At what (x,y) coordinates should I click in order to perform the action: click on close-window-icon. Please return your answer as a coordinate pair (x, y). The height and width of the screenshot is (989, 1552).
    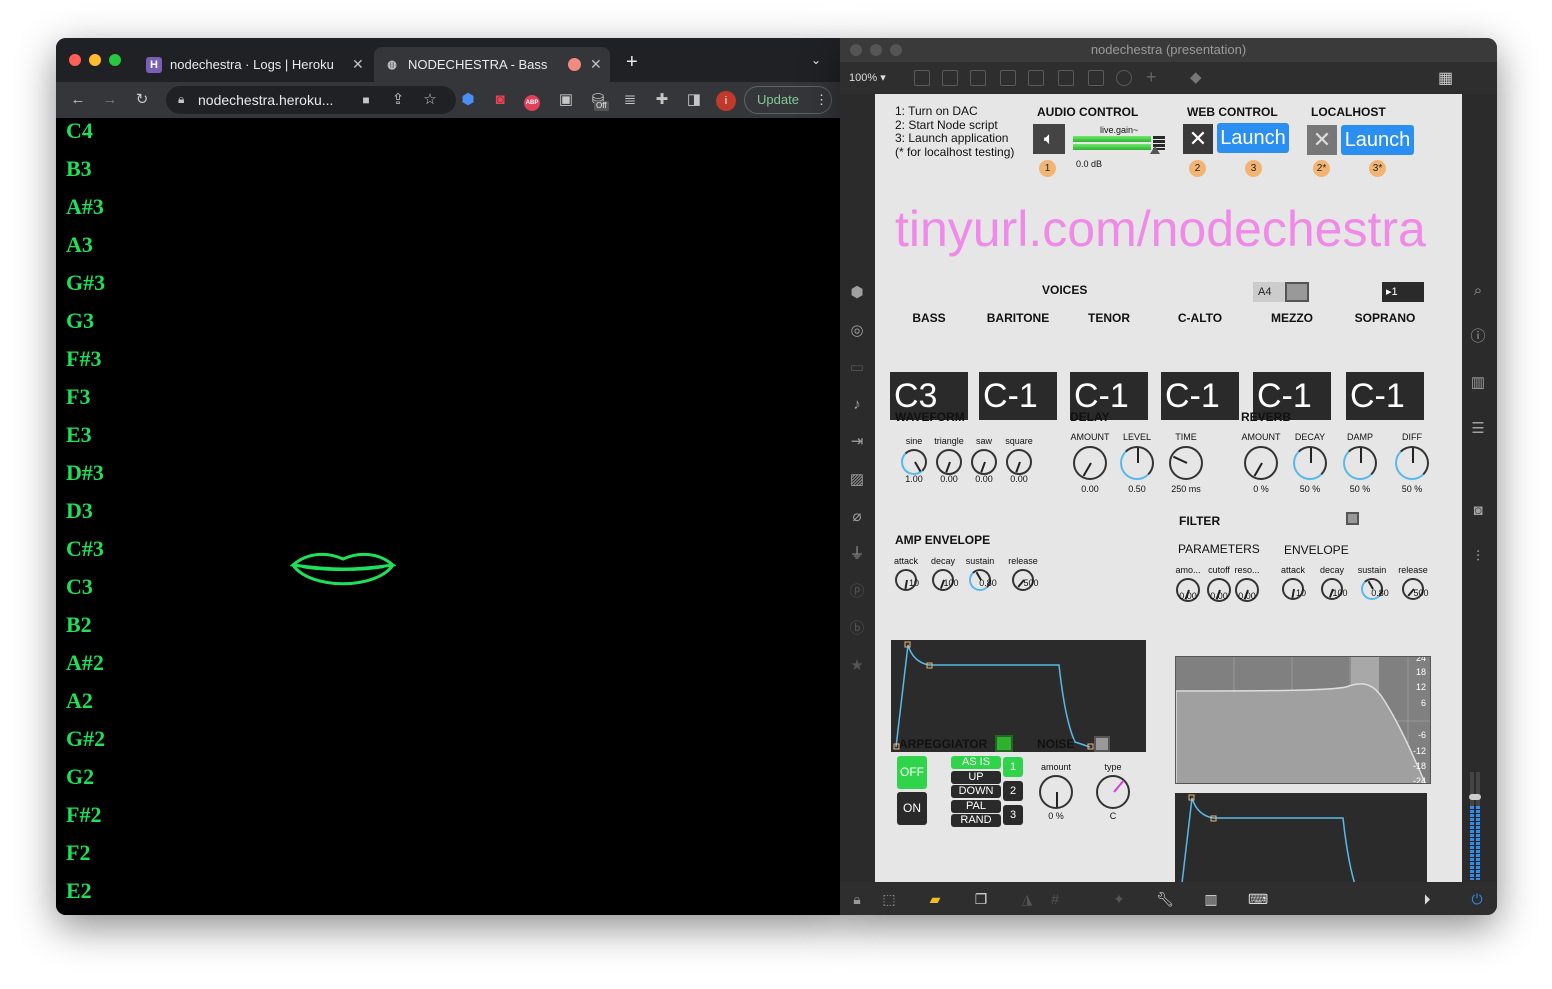
    Looking at the image, I should click on (75, 60).